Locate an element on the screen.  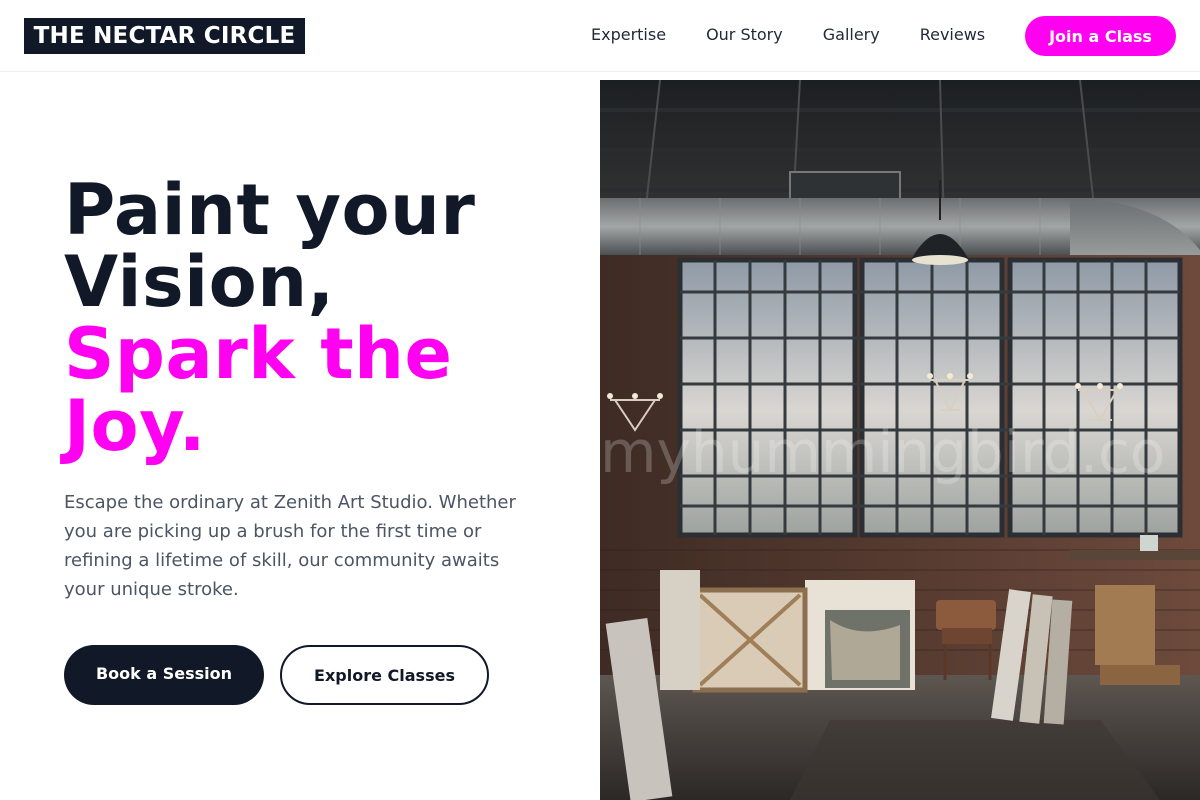
hero-title-line-2: Vision, is located at coordinates (199, 282).